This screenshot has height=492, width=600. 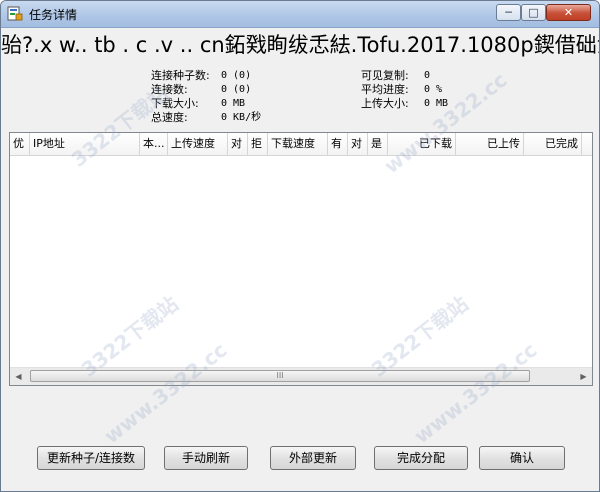 I want to click on column-header-more, so click(x=587, y=144).